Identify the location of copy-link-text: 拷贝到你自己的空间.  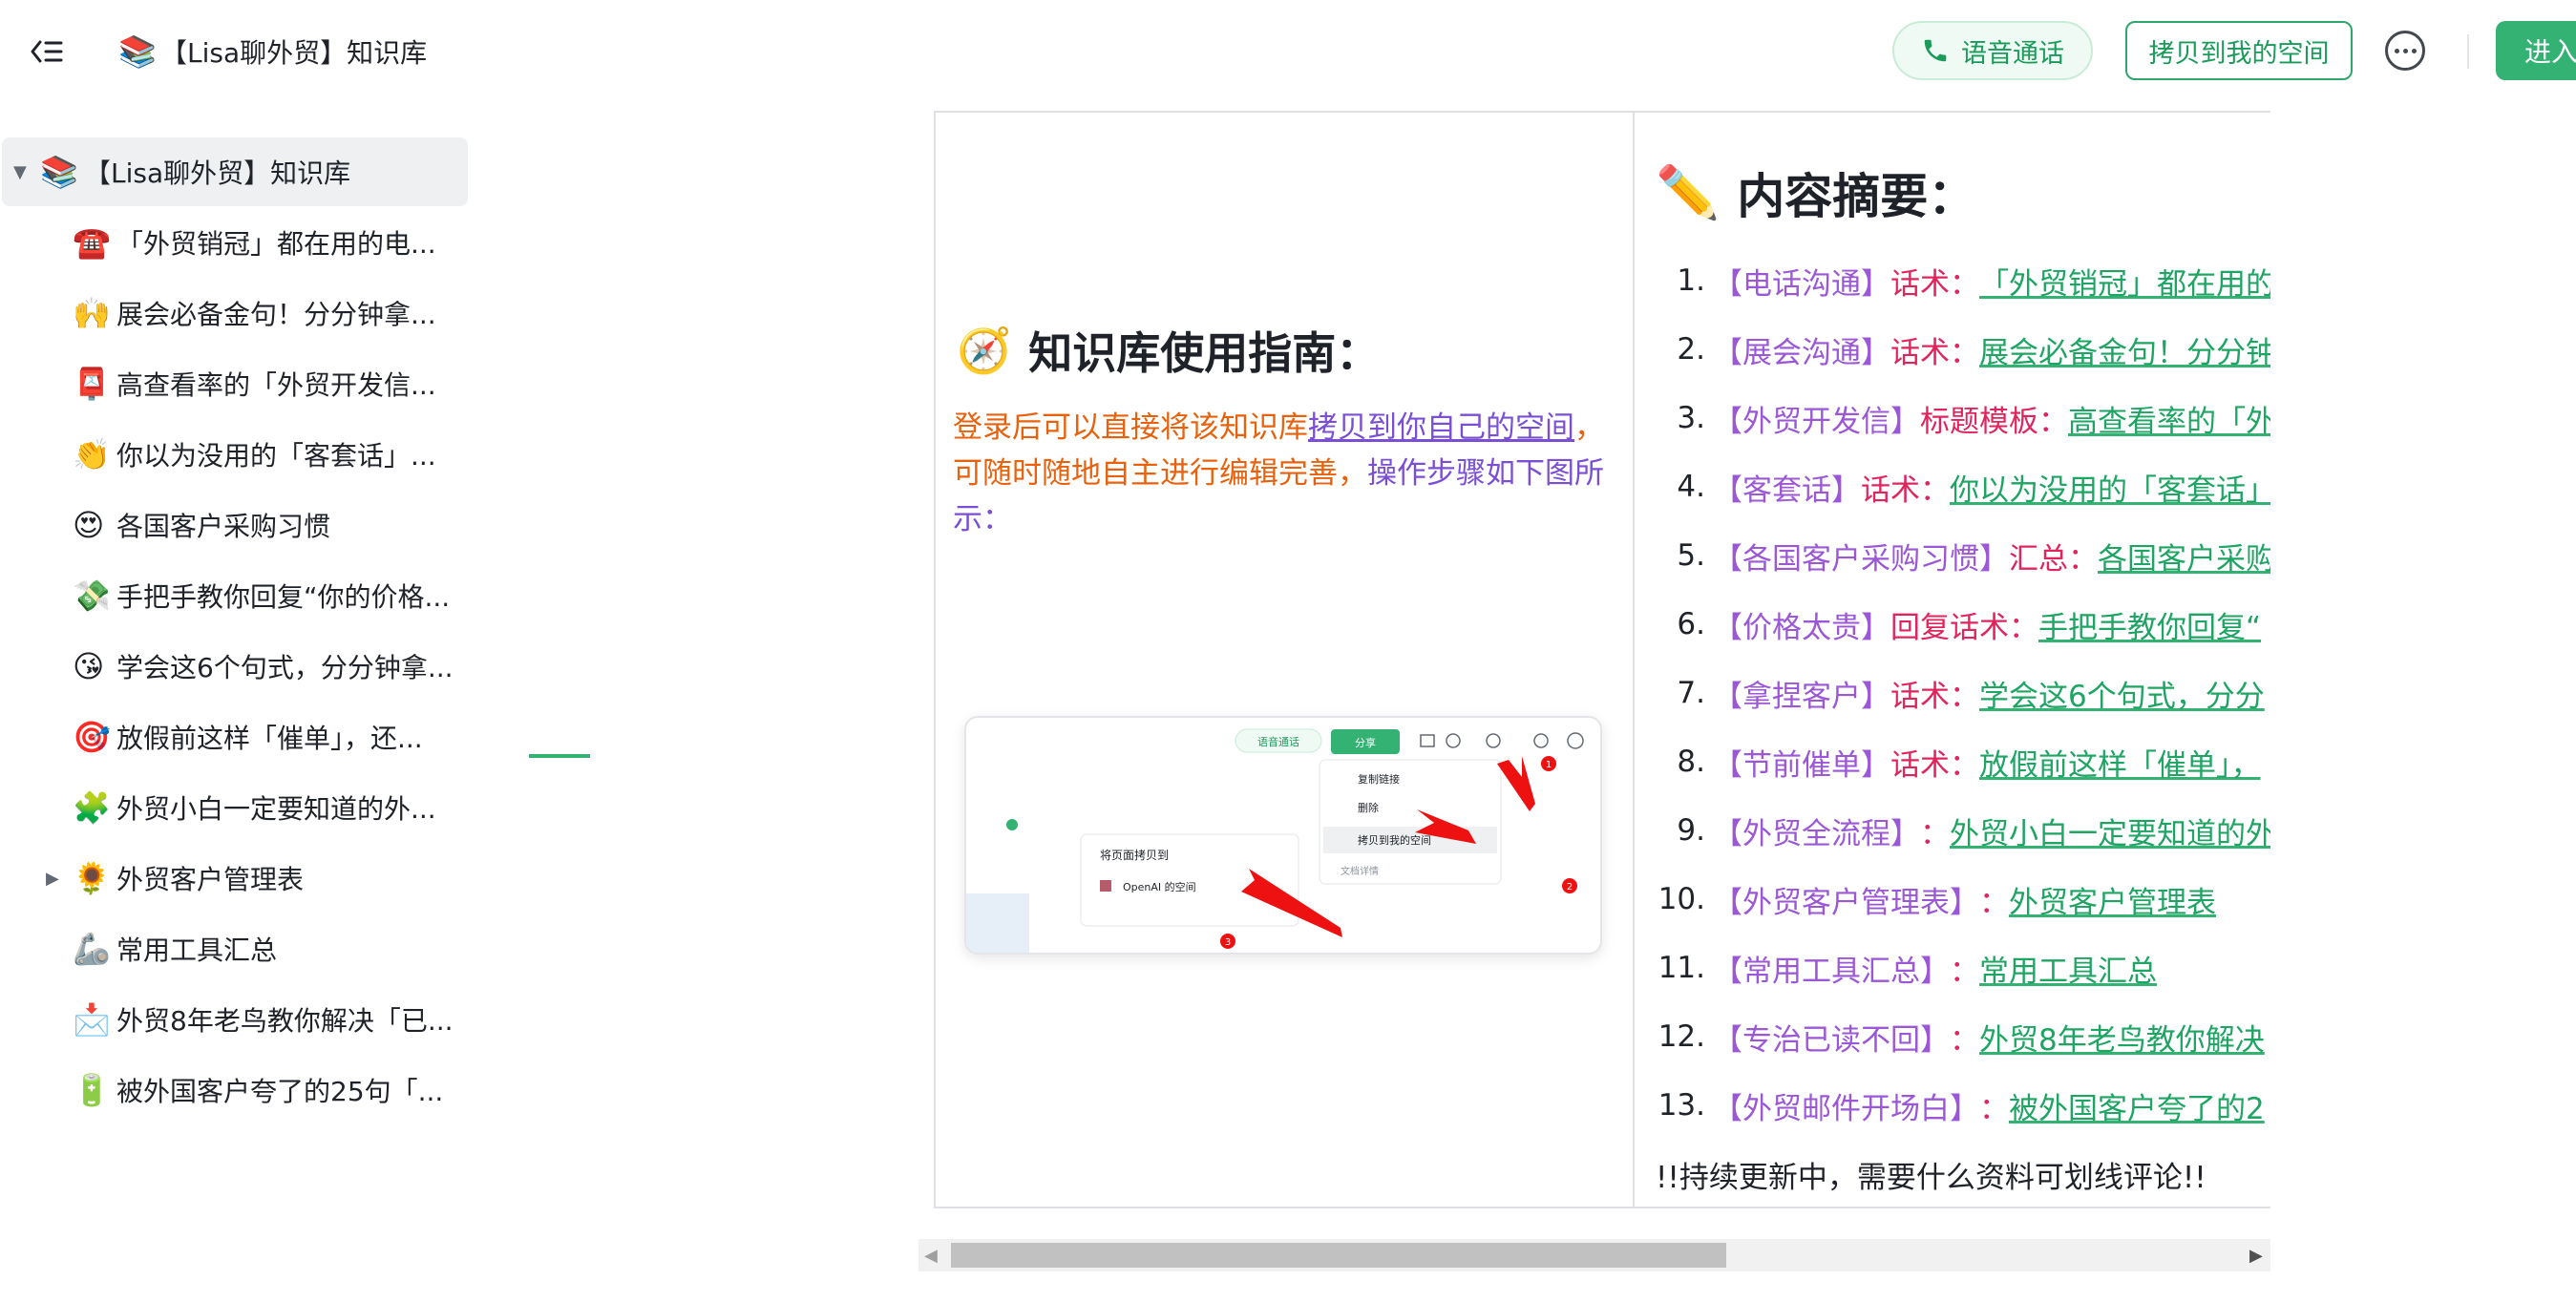
(1441, 428).